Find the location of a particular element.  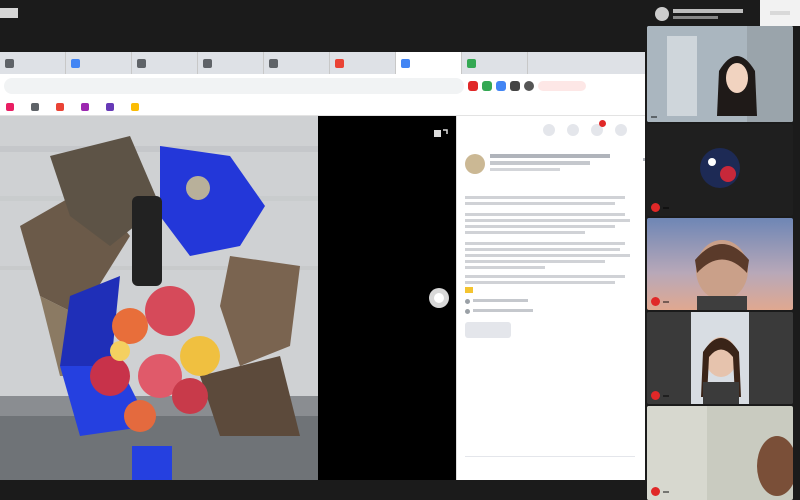

post-author is located at coordinates (550, 156).